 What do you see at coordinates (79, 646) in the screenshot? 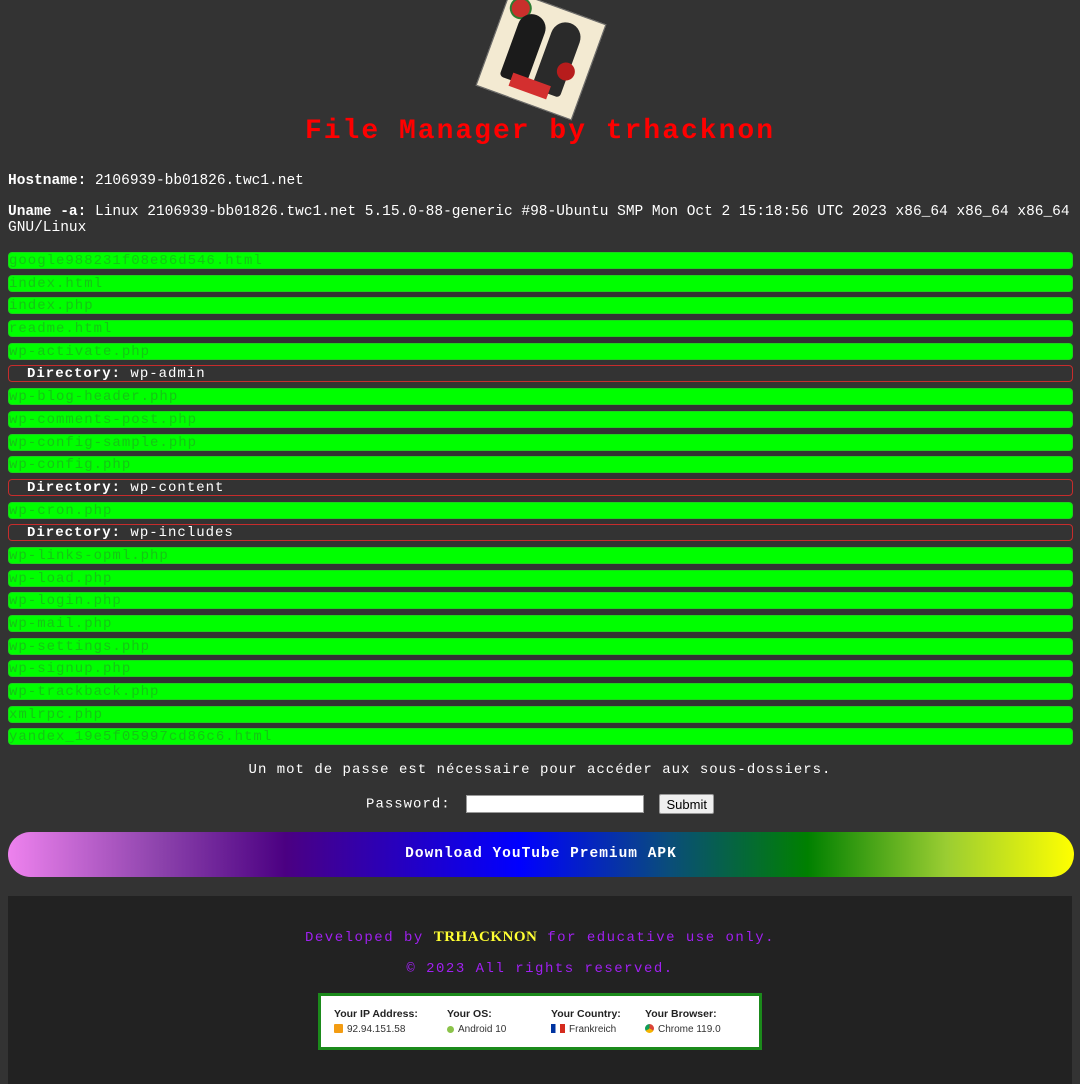
I see `file-link: wp-settings.php` at bounding box center [79, 646].